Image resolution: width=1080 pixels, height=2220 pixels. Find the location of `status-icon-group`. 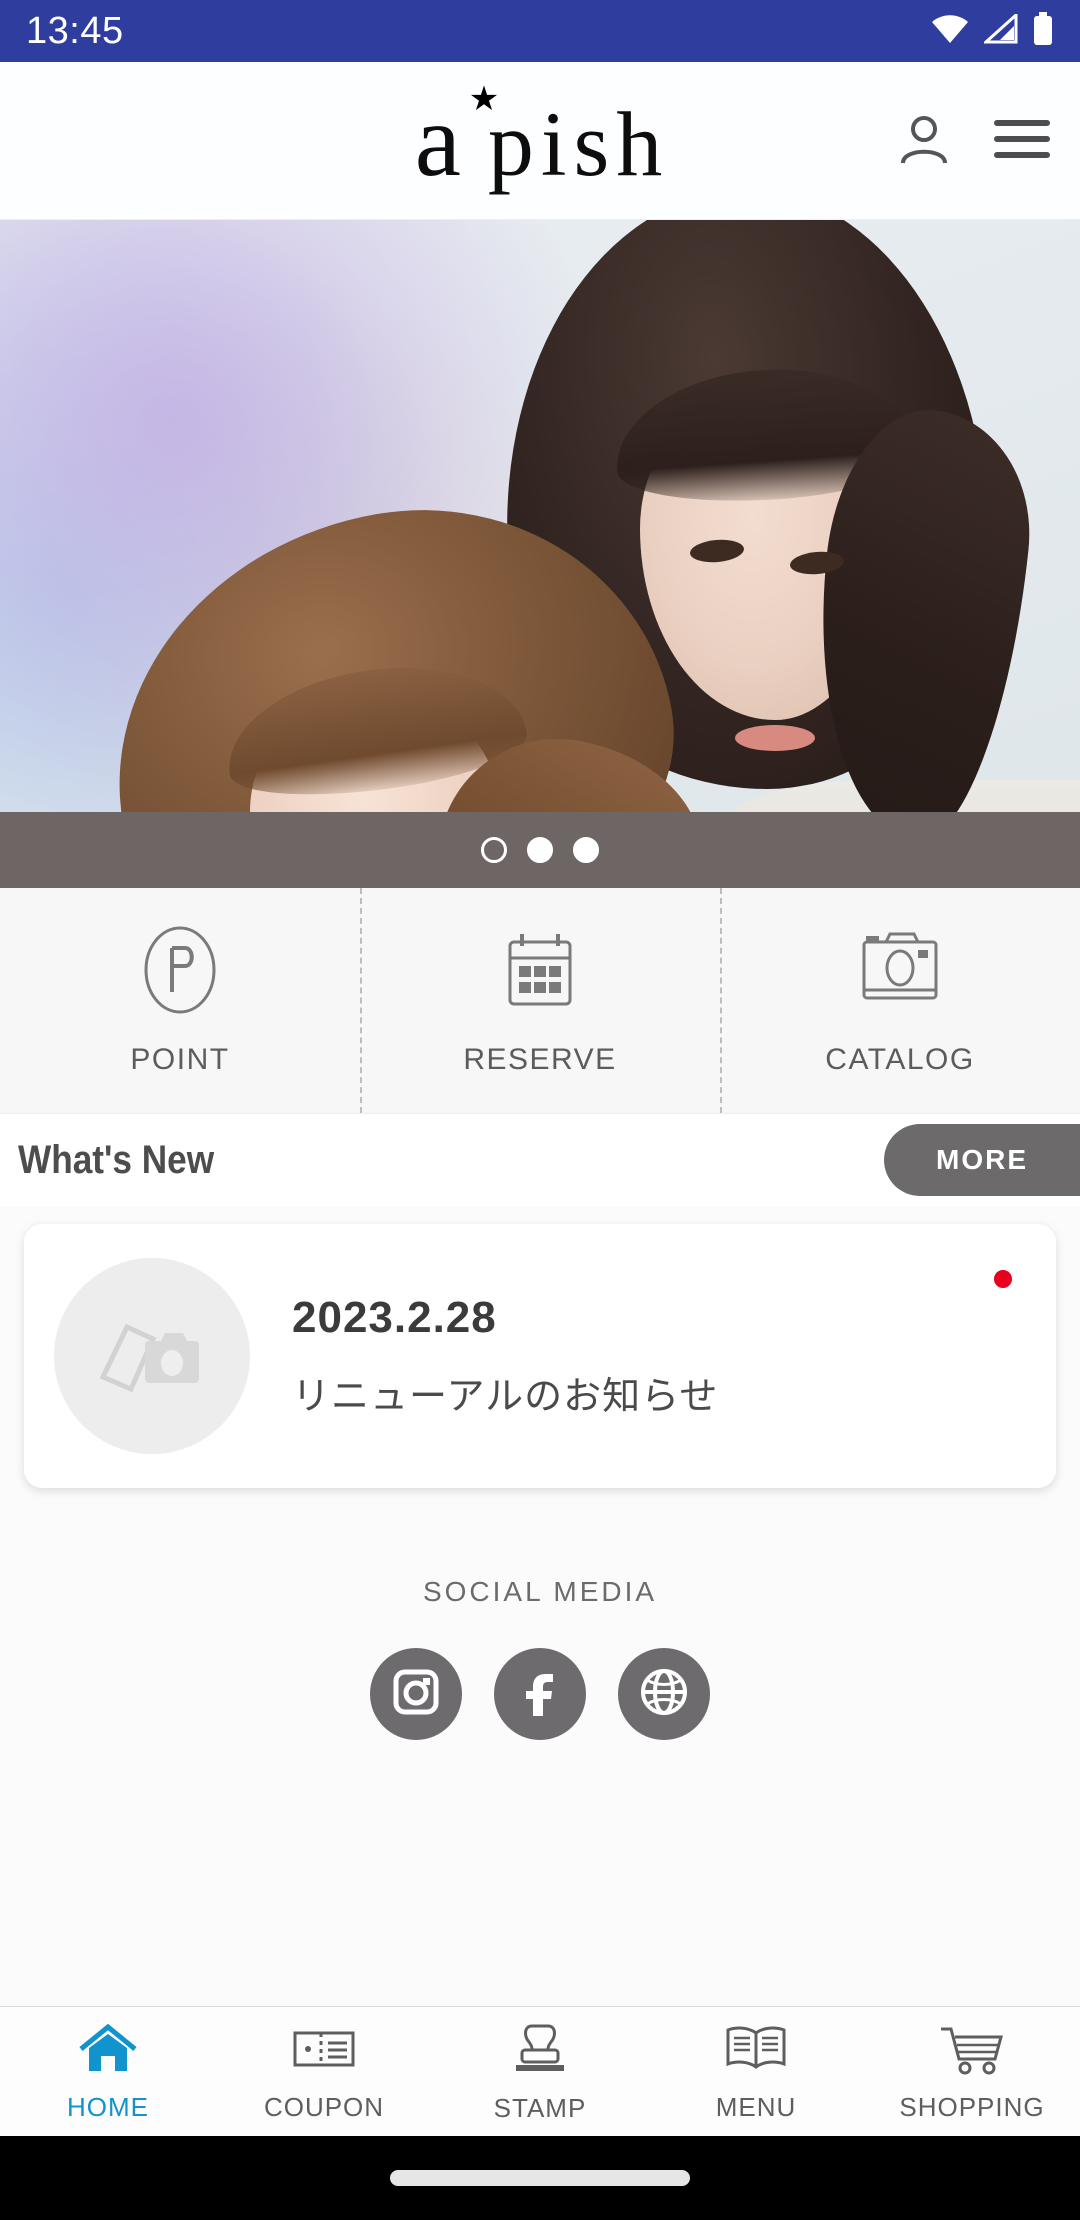

status-icon-group is located at coordinates (992, 31).